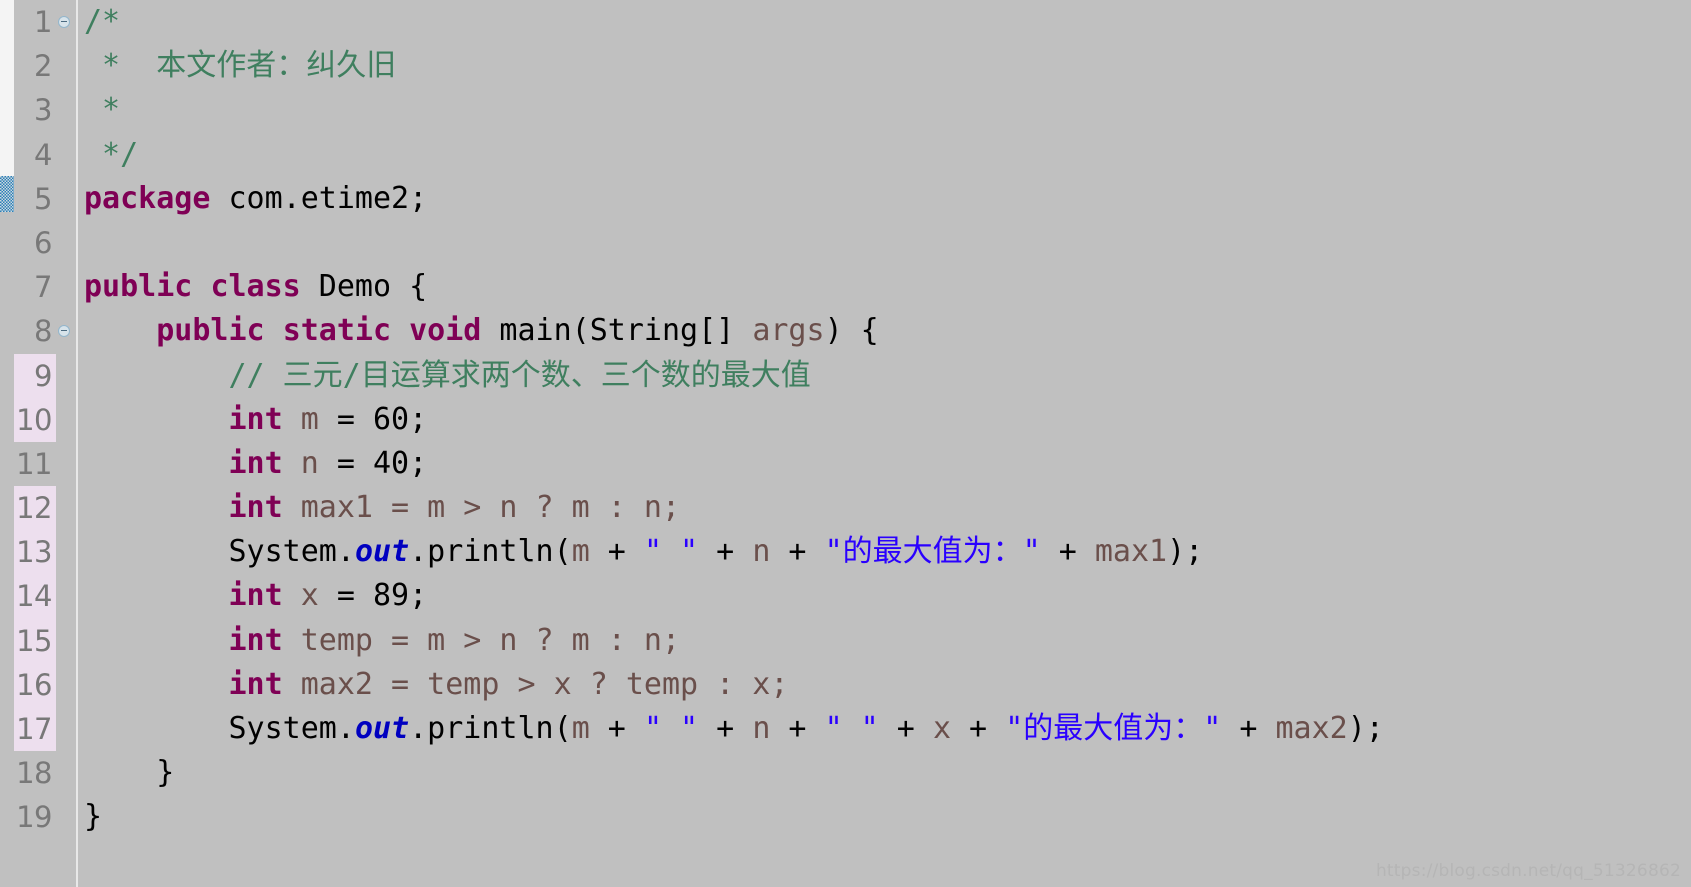  What do you see at coordinates (364, 287) in the screenshot?
I see `class-declaration: Demo {` at bounding box center [364, 287].